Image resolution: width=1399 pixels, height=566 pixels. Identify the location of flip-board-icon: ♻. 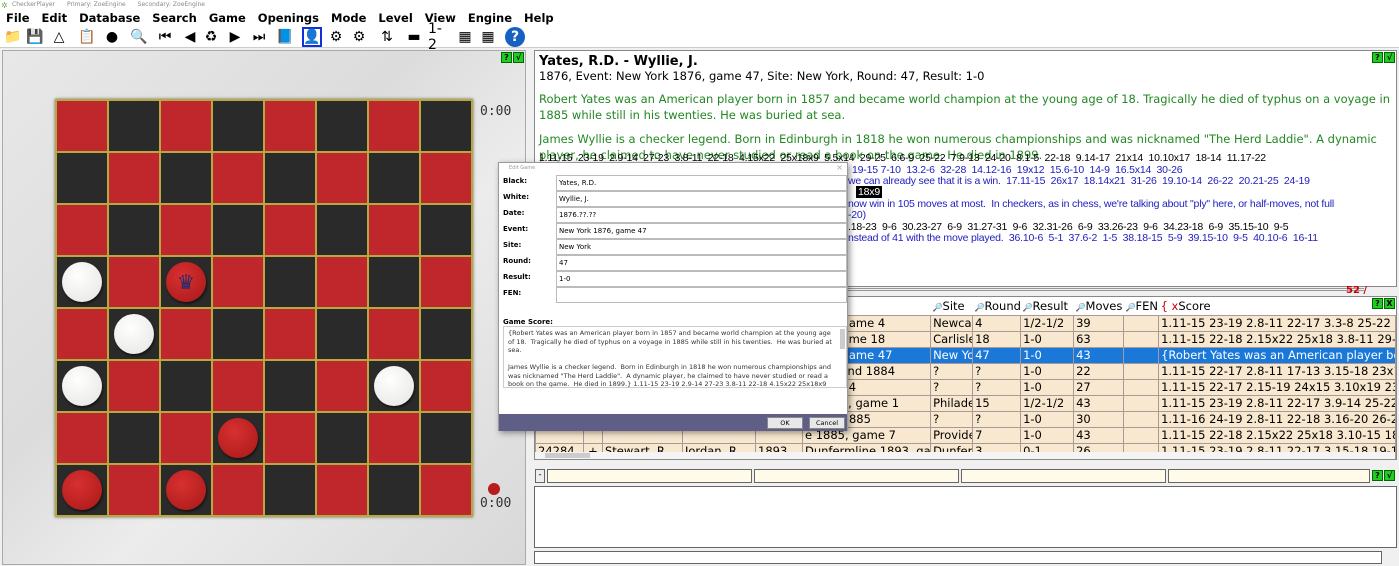
(211, 37).